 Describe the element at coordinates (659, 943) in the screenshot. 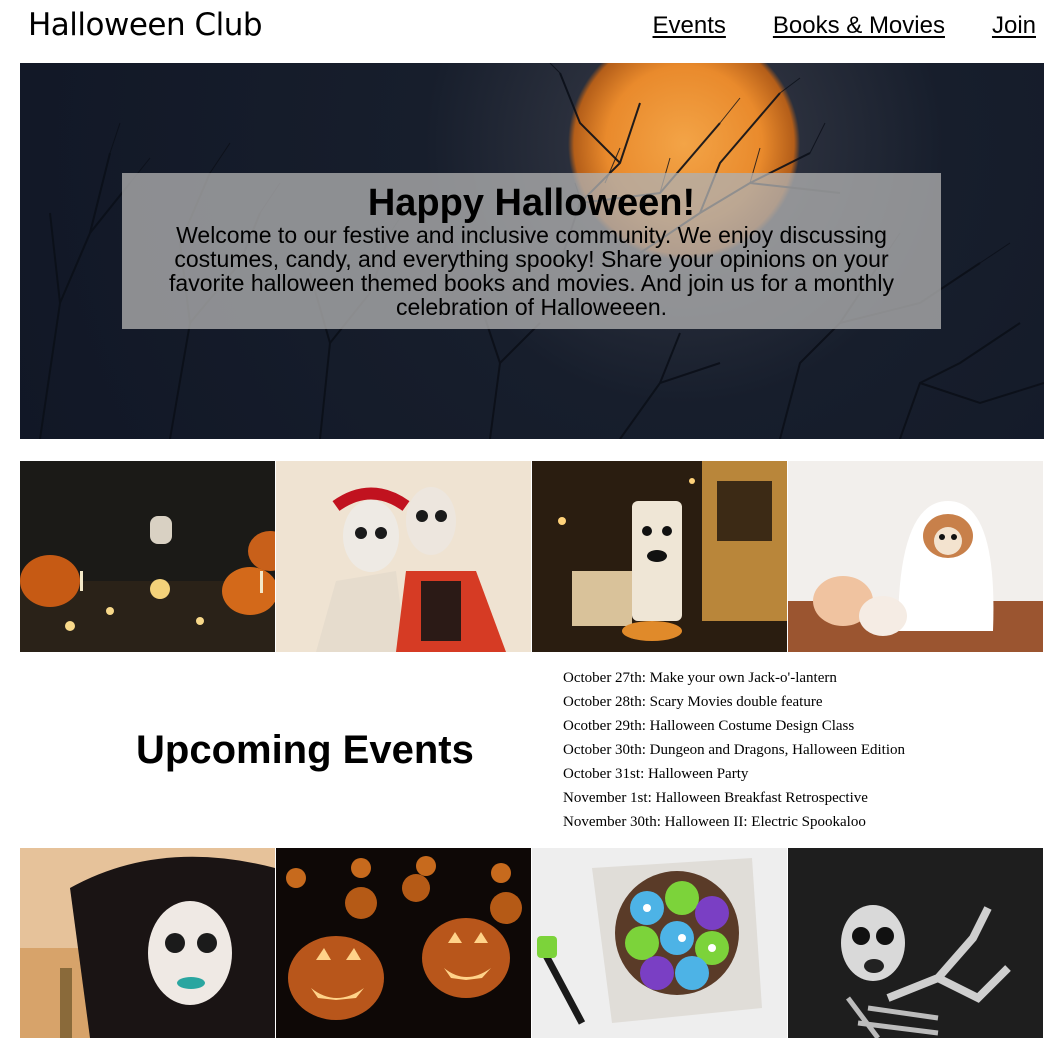

I see `monster-cookies-photo` at that location.